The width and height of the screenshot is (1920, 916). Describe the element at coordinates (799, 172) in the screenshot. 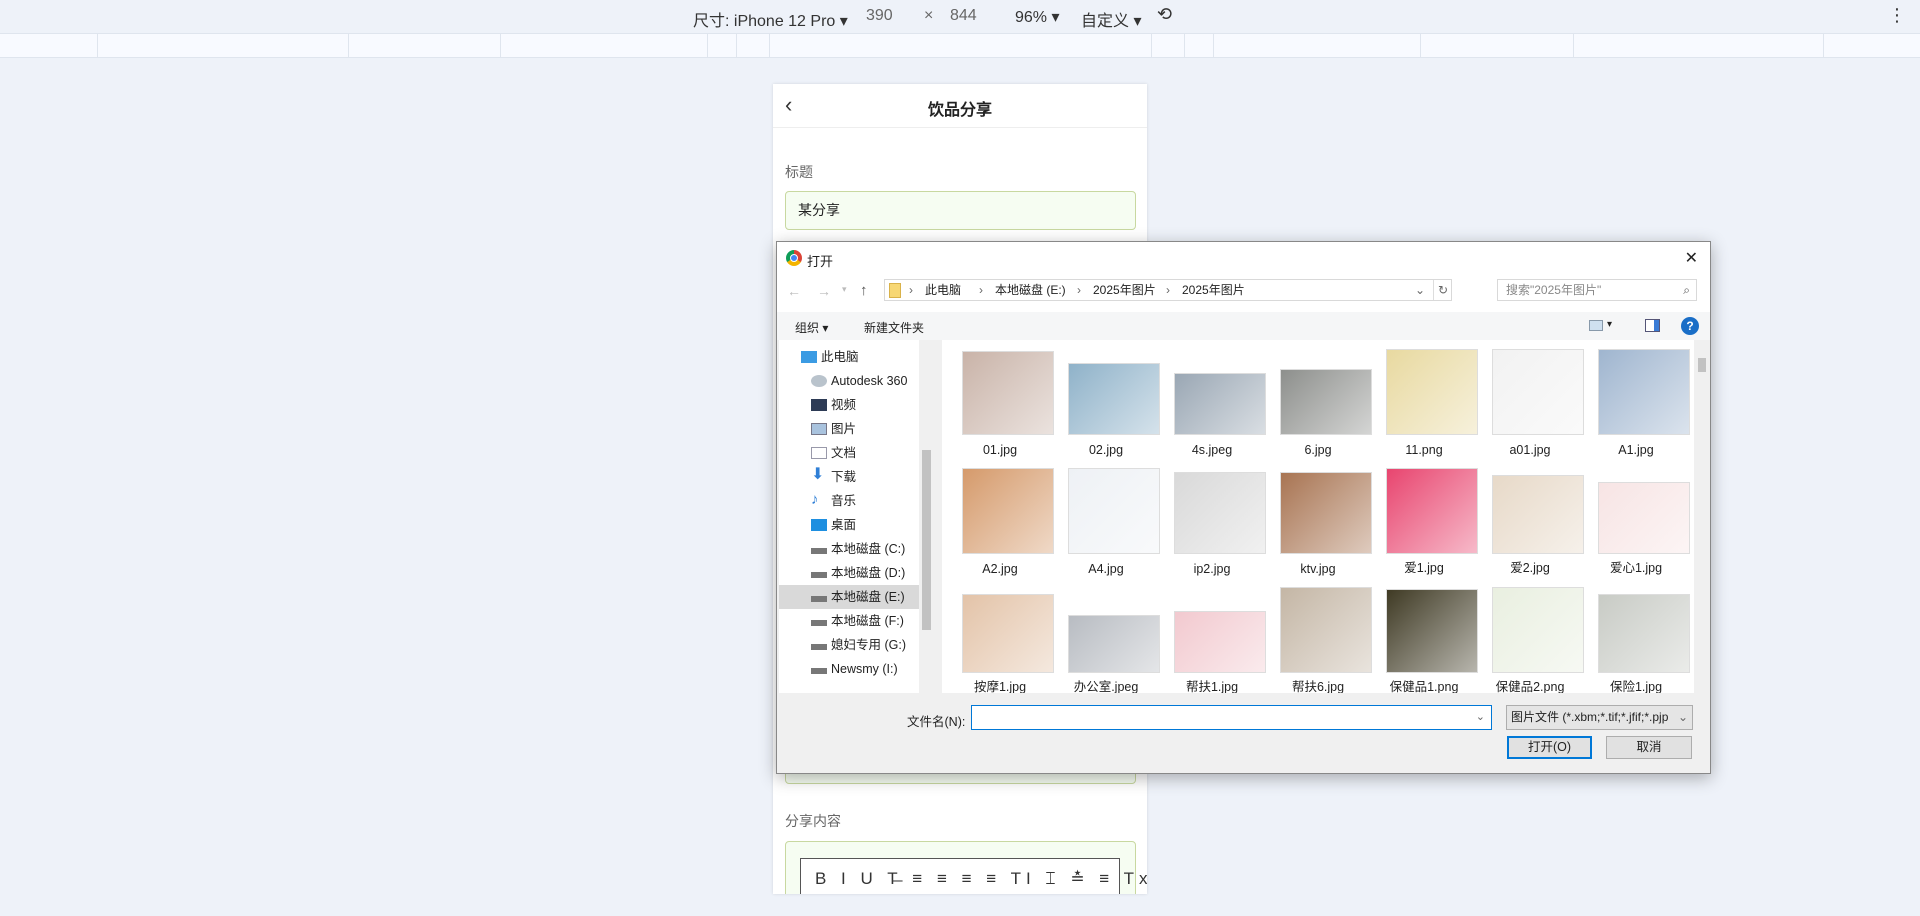

I see `title-label: 标题` at that location.